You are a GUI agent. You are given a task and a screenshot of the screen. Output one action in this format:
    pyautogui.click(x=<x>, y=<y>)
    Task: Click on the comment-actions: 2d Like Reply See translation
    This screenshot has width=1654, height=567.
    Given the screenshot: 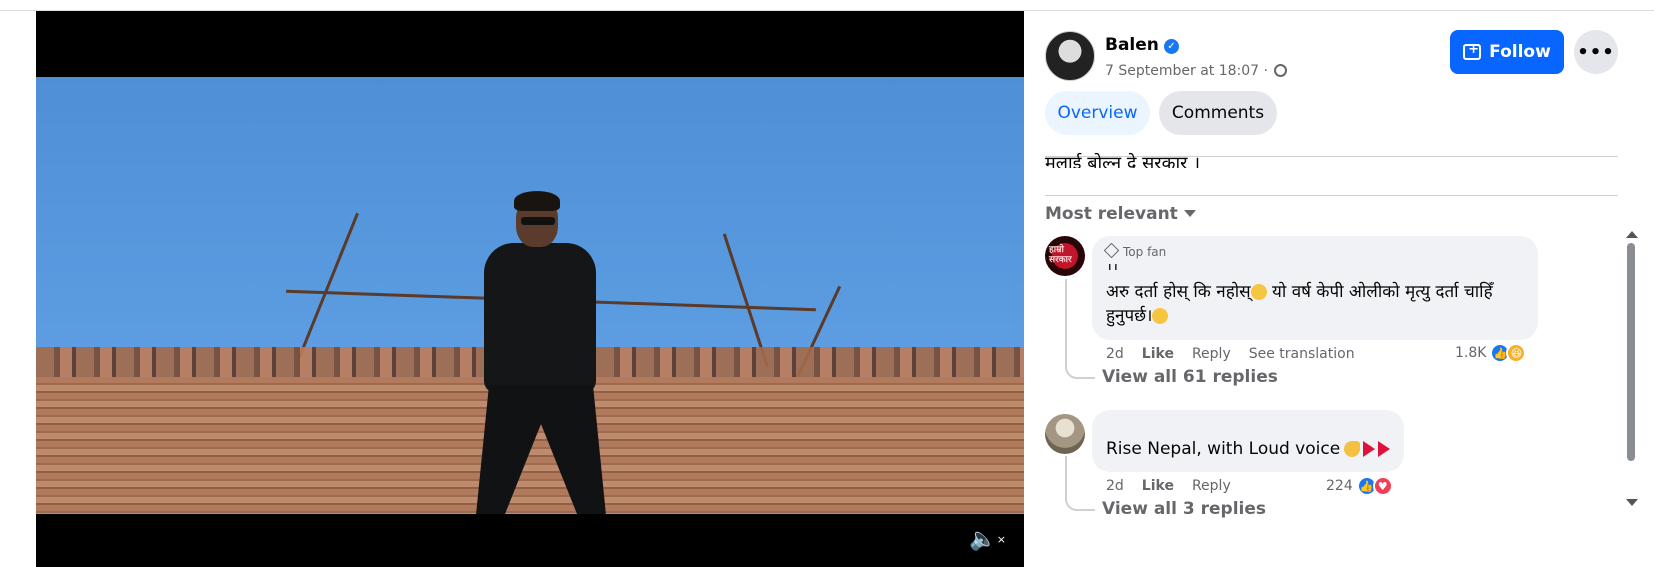 What is the action you would take?
    pyautogui.click(x=1230, y=354)
    